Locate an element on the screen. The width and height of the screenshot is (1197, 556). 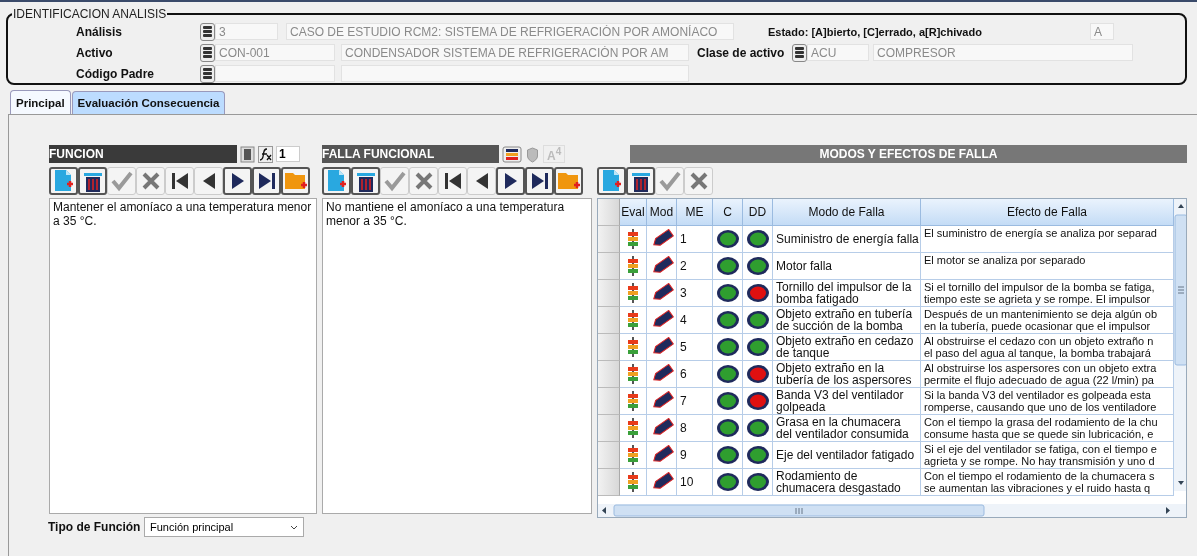
description-field is located at coordinates (515, 73).